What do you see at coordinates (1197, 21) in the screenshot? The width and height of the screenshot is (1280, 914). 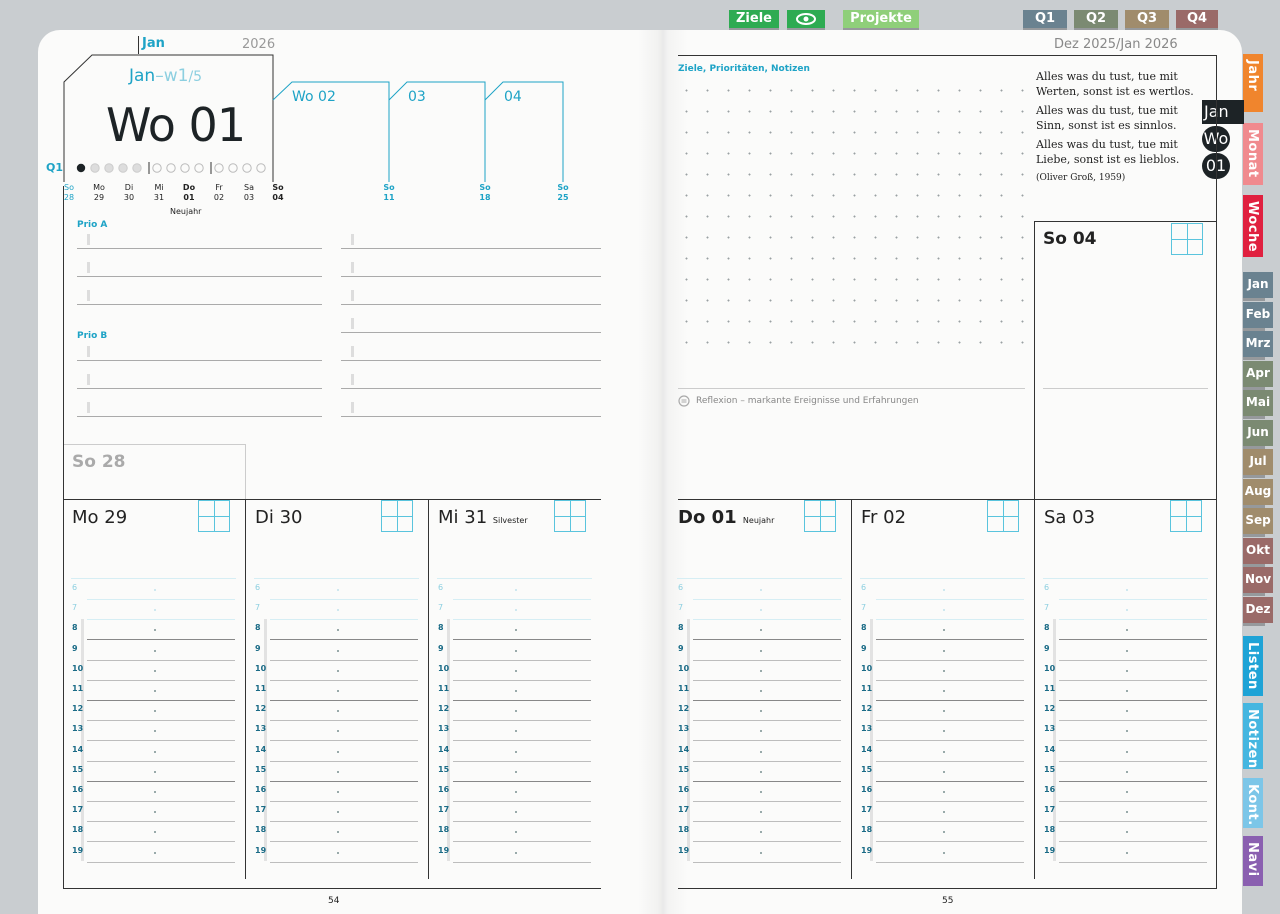 I see `tab-q4: Q4` at bounding box center [1197, 21].